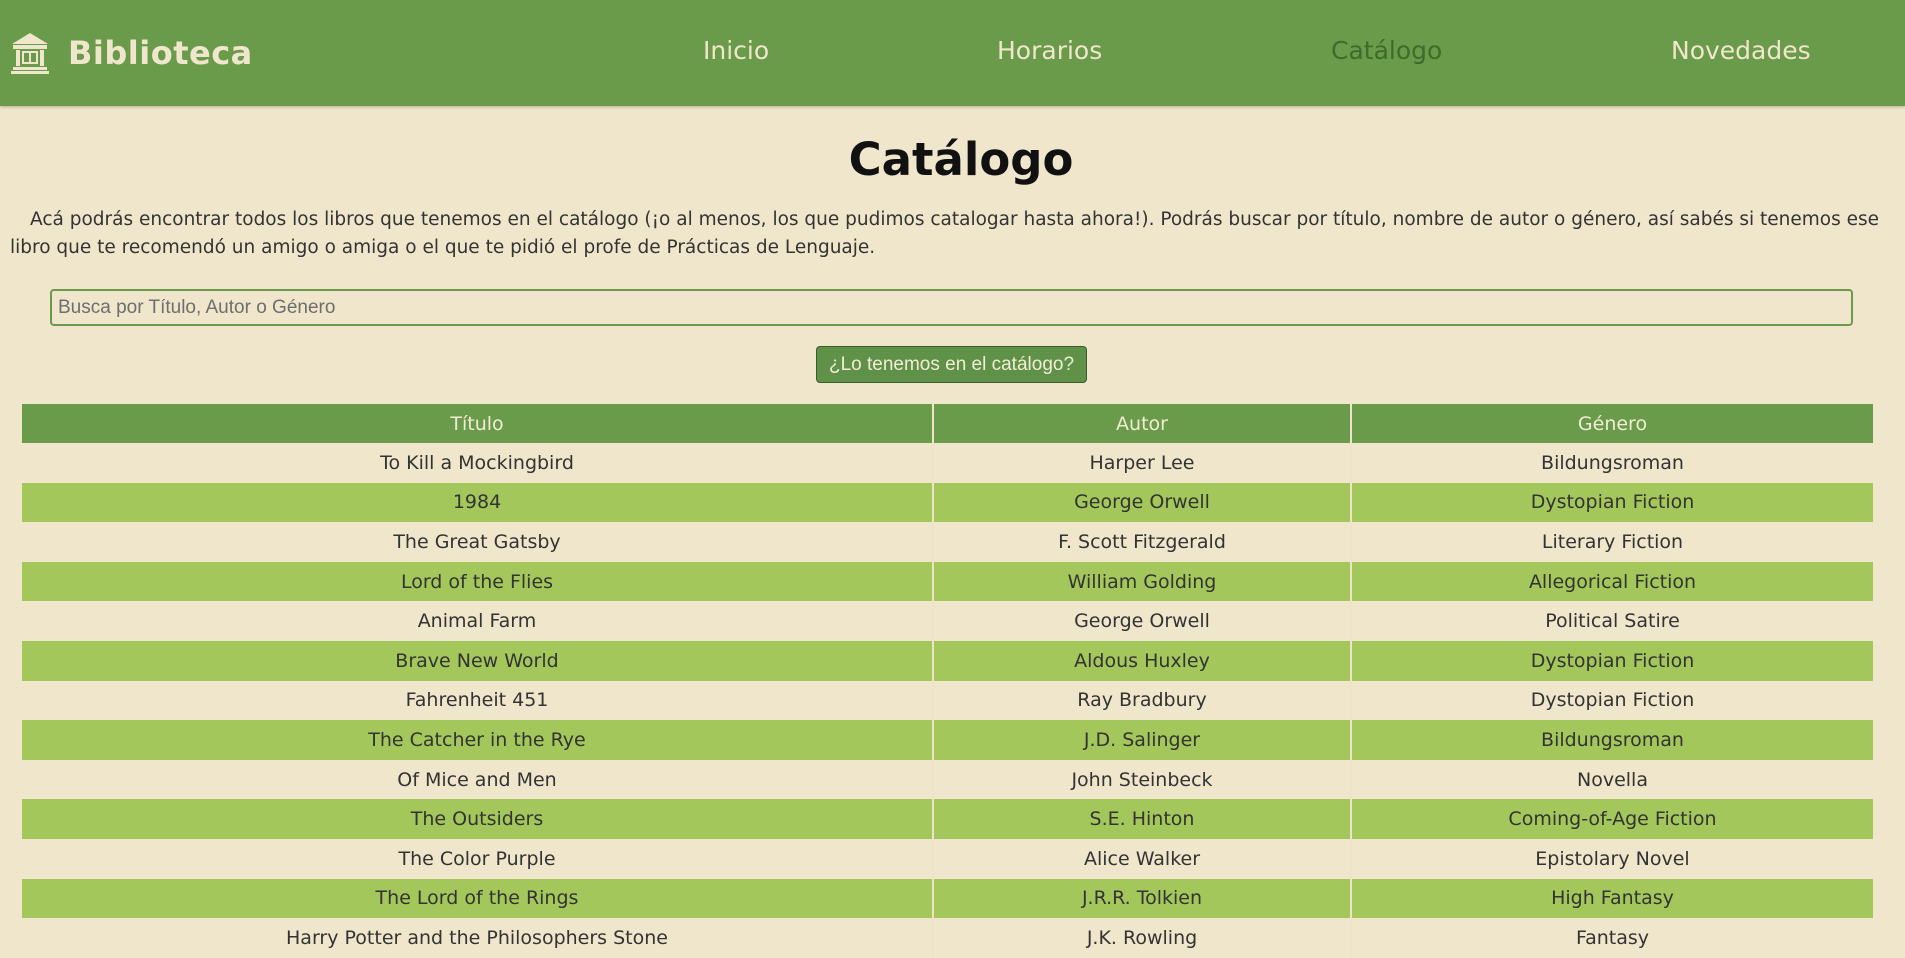 The height and width of the screenshot is (958, 1905). I want to click on cell-autor: F. Scott Fitzgerald, so click(1141, 542).